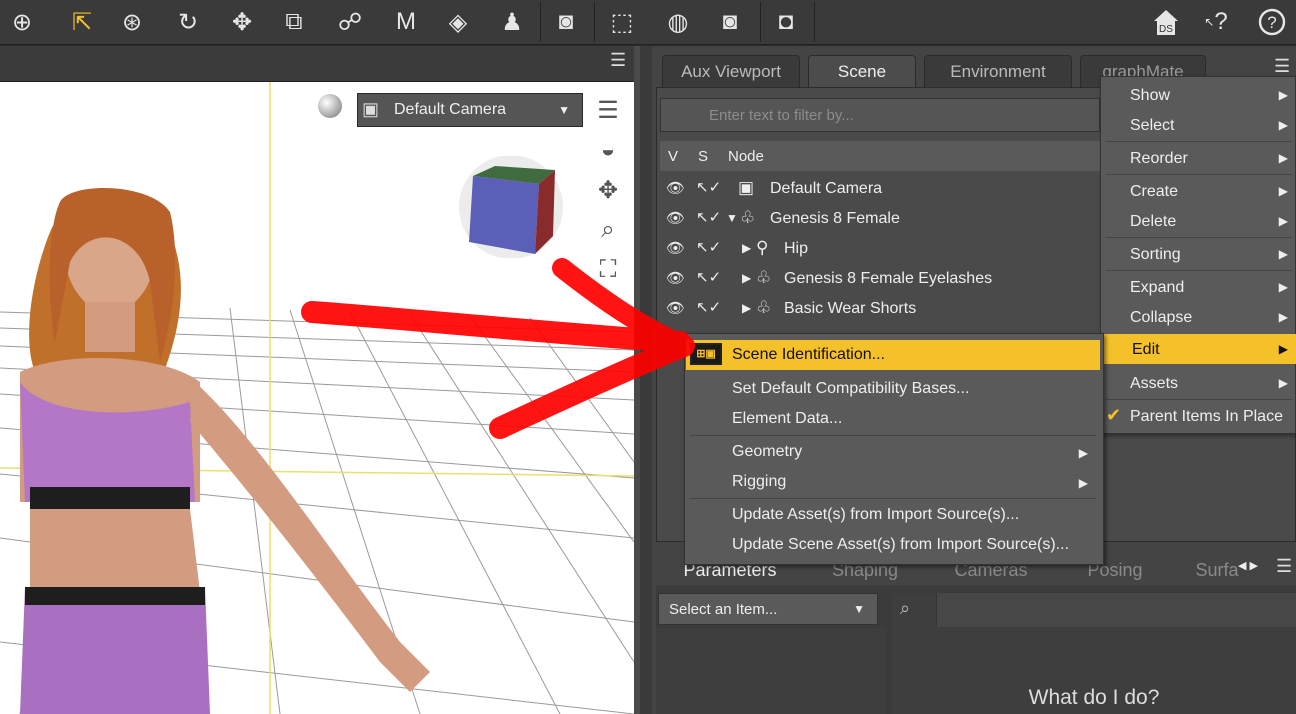 Image resolution: width=1296 pixels, height=714 pixels. I want to click on surface-selection-tool-icon: ◈, so click(458, 22).